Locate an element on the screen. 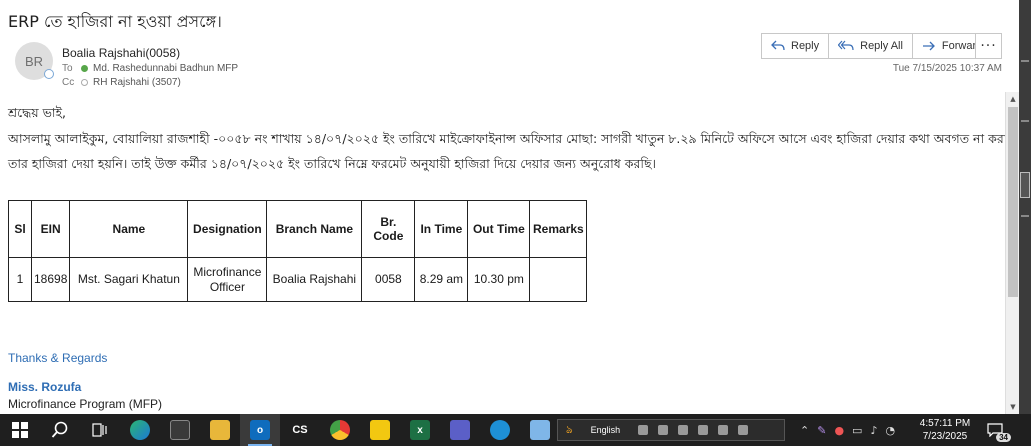 The width and height of the screenshot is (1031, 446). taskbar-file-explorer is located at coordinates (220, 430).